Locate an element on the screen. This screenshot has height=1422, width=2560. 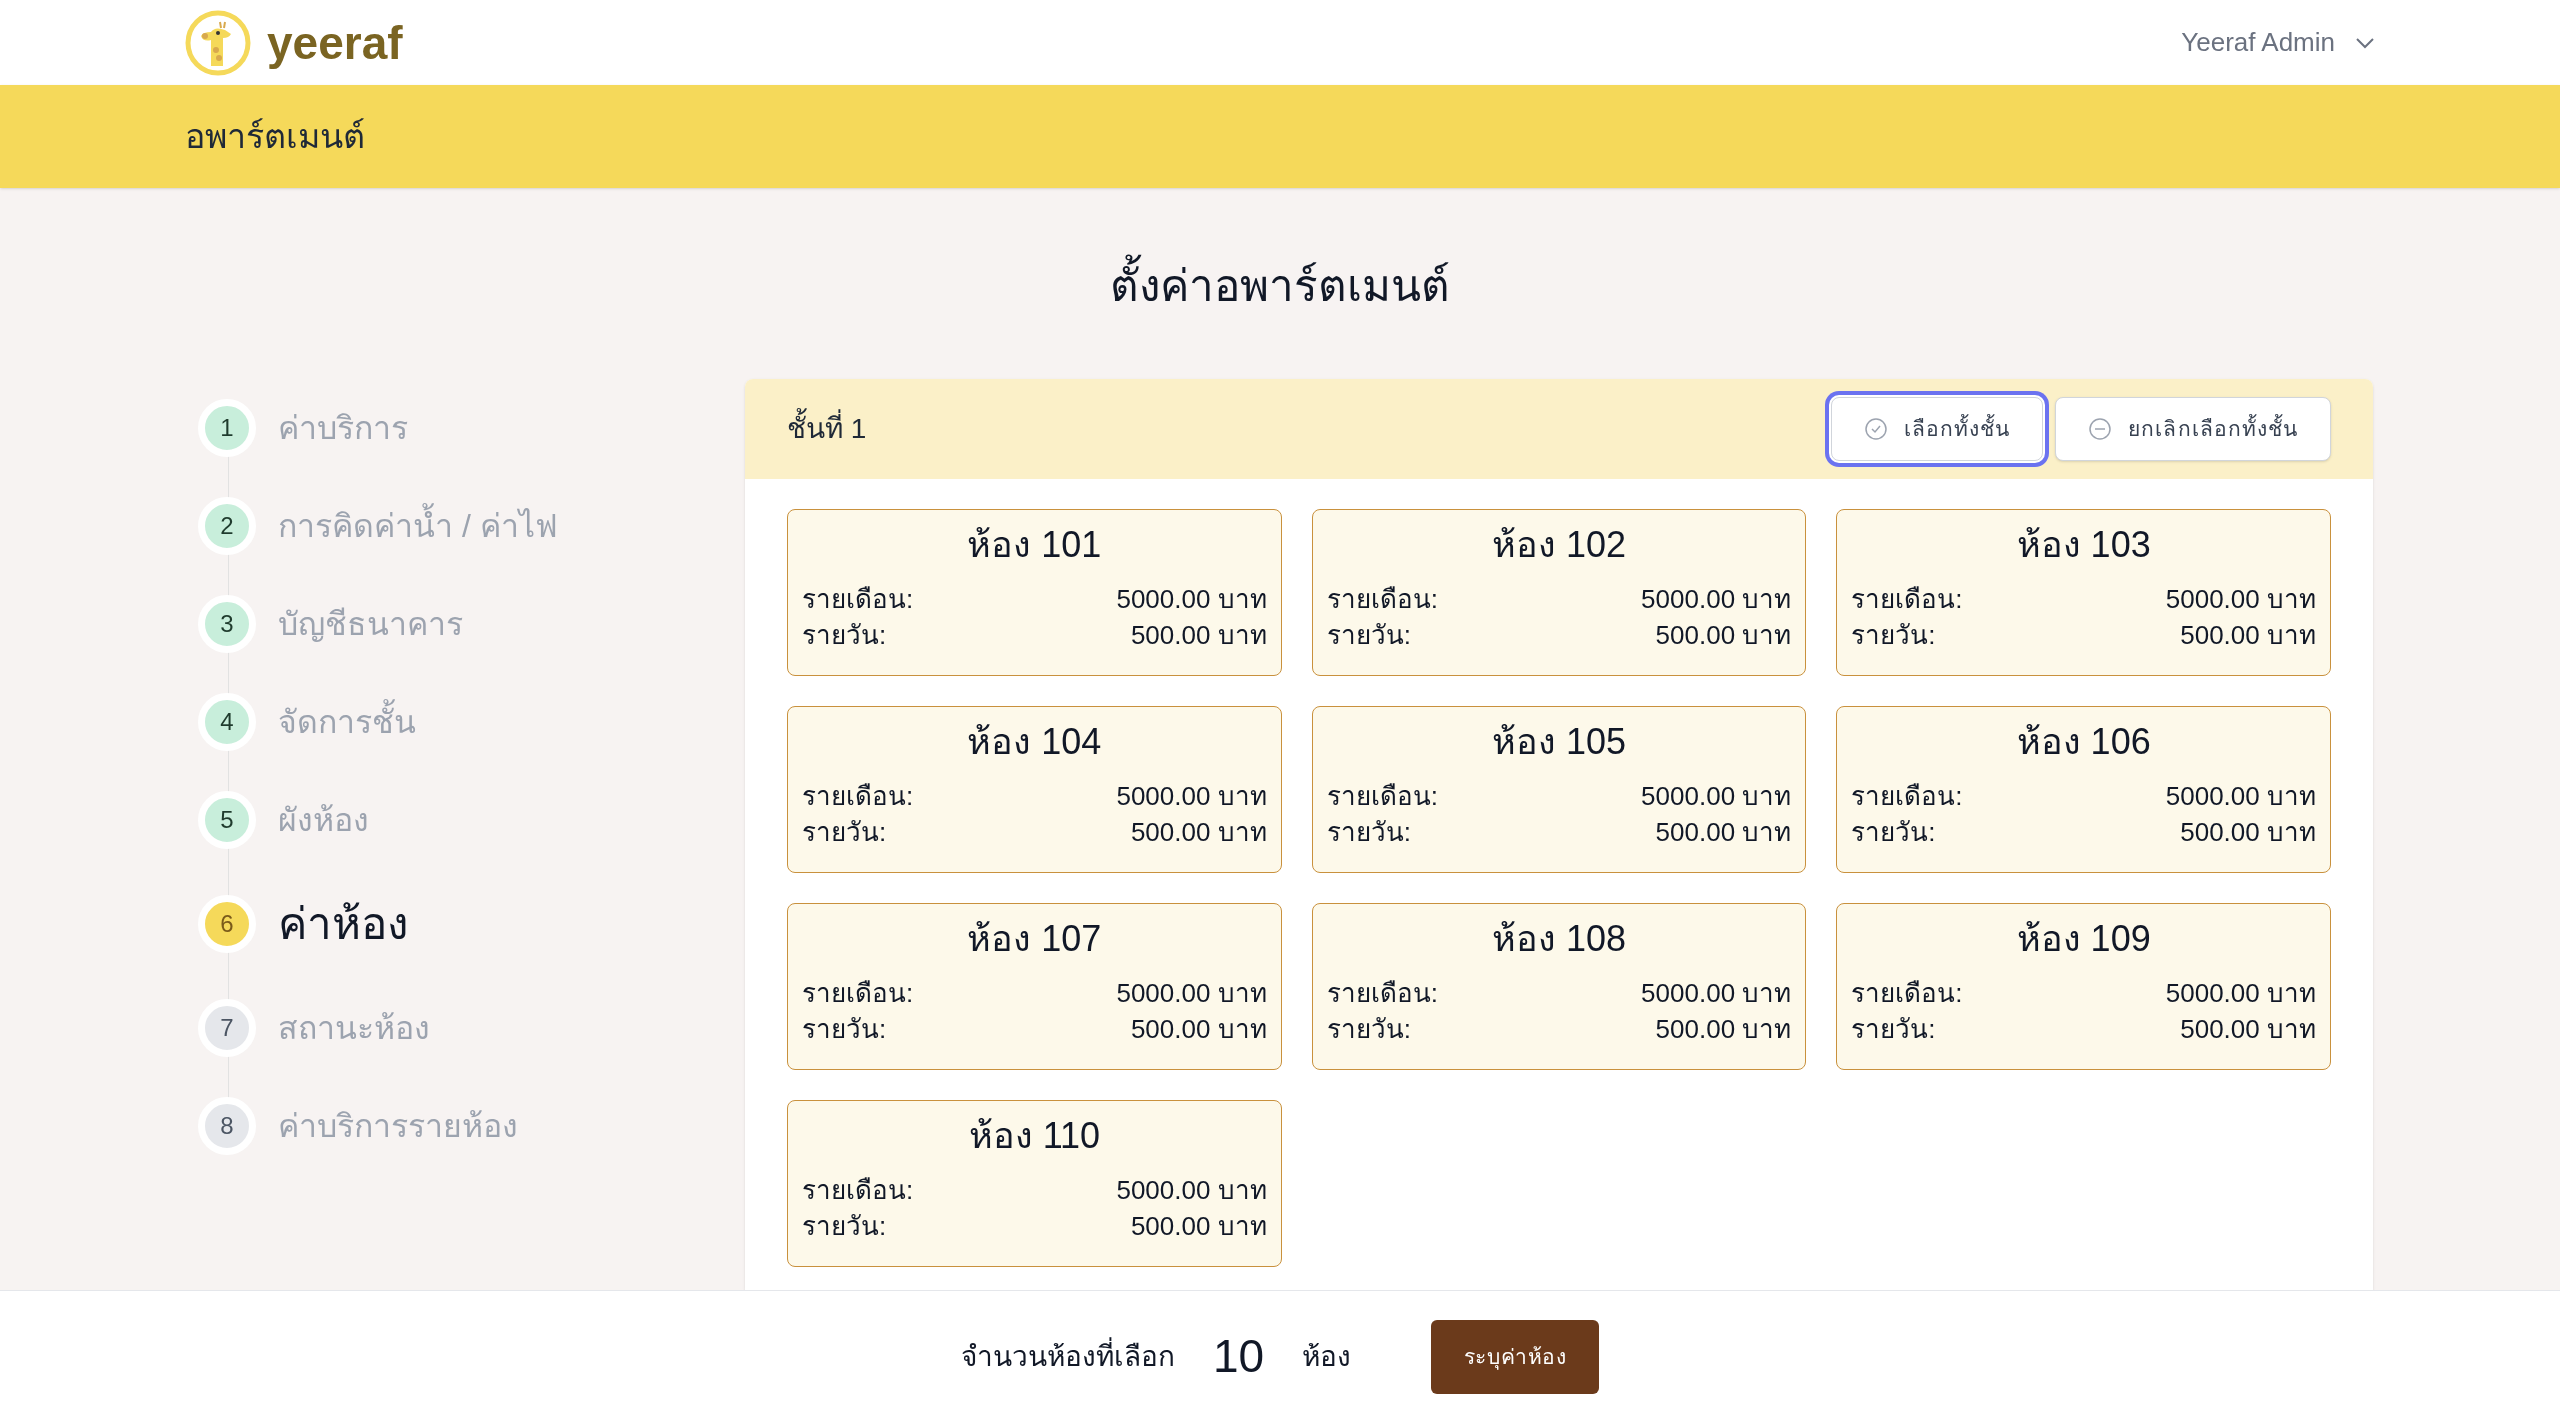
floor-title: ชั้นที่ 1 is located at coordinates (827, 429).